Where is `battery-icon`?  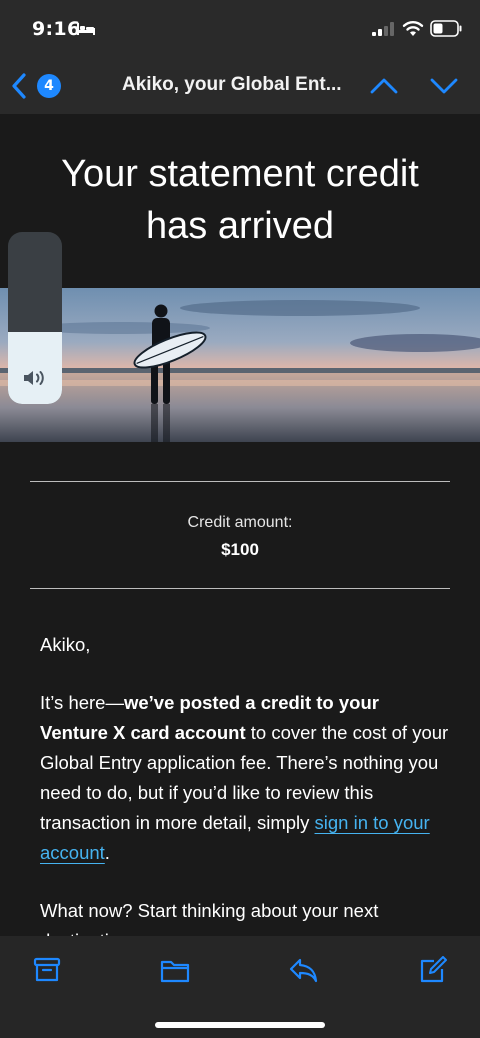
battery-icon is located at coordinates (446, 28).